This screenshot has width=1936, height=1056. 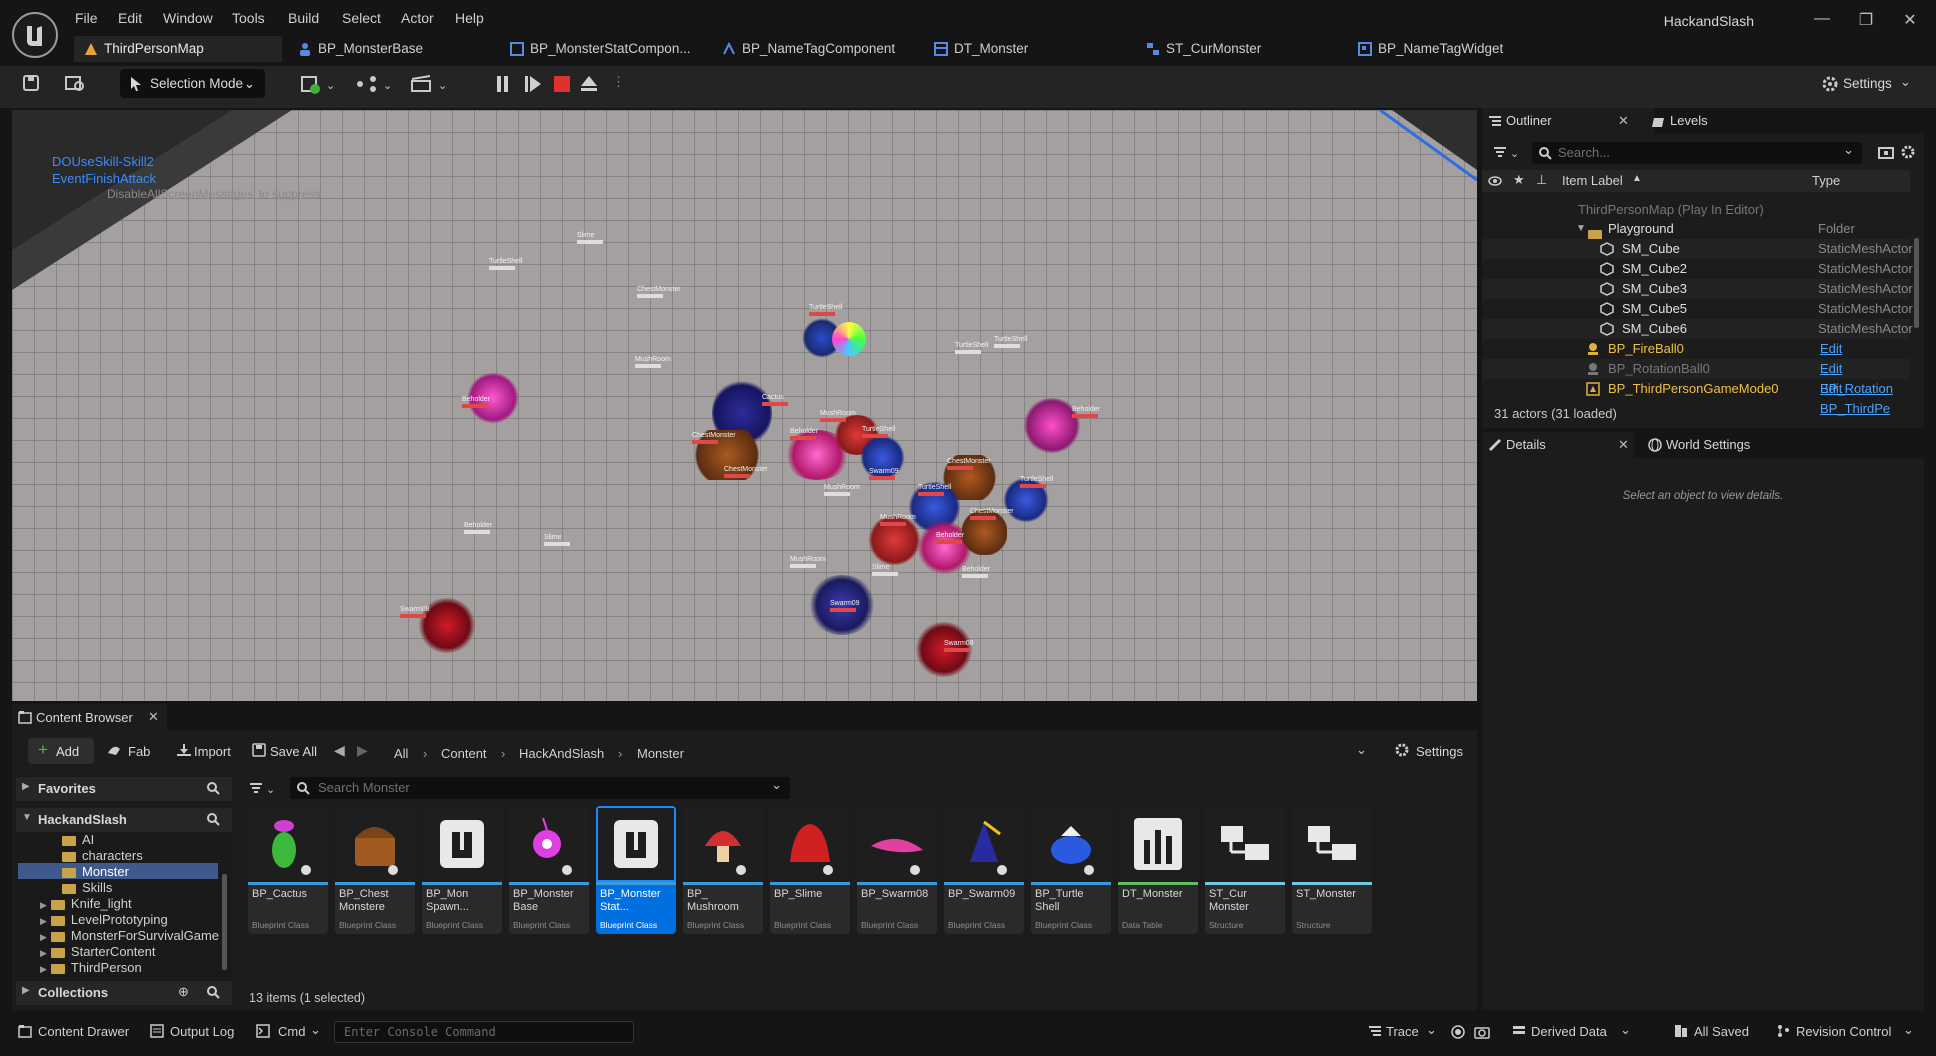 I want to click on settings-button: Settings, so click(x=1867, y=83).